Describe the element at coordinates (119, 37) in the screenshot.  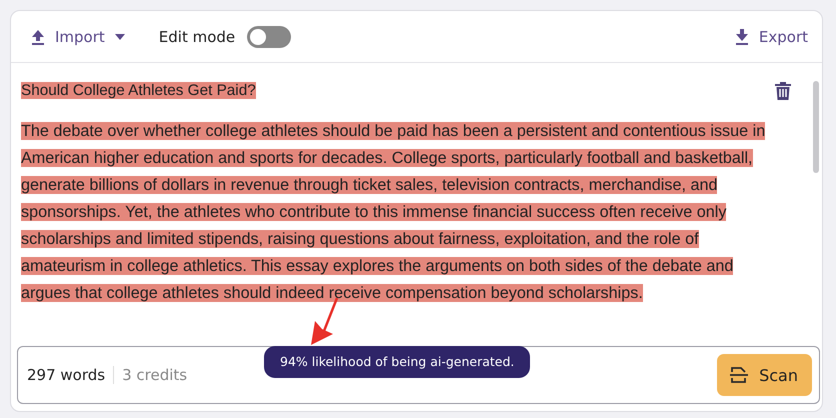
I see `caret-icon` at that location.